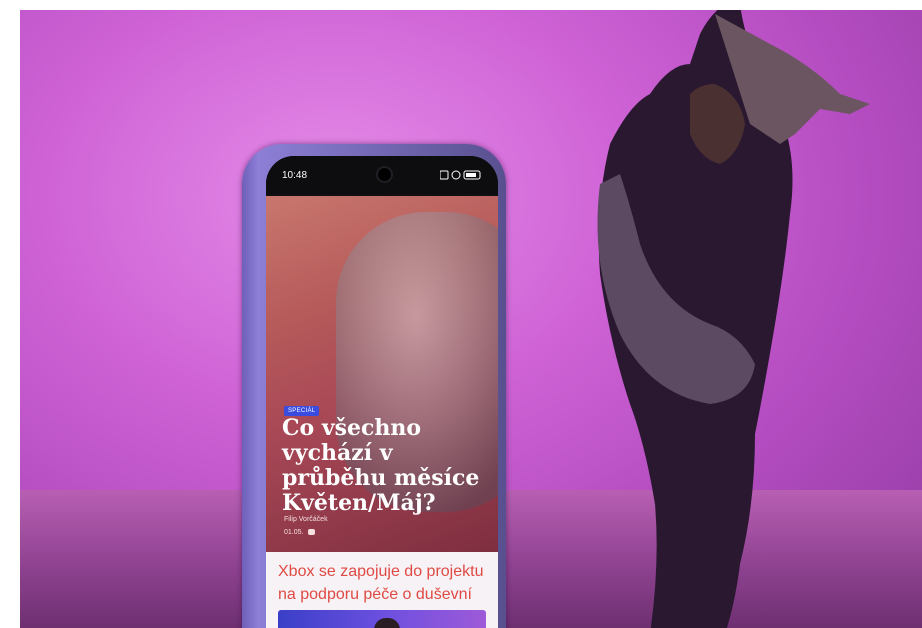 This screenshot has height=628, width=922. What do you see at coordinates (306, 519) in the screenshot?
I see `article-author: Filip Vorčáček` at bounding box center [306, 519].